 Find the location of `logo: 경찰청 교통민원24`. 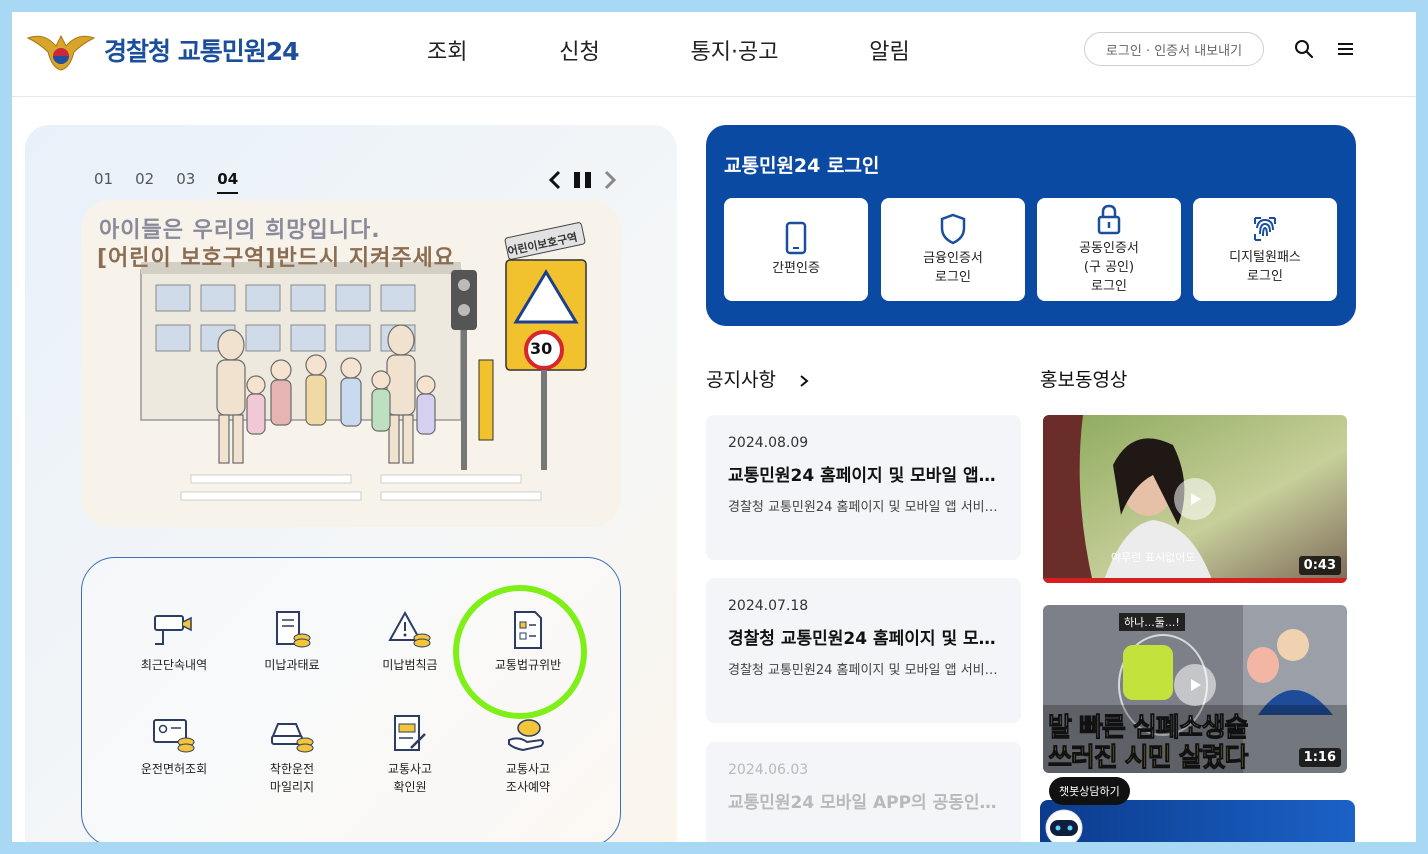

logo: 경찰청 교통민원24 is located at coordinates (162, 50).